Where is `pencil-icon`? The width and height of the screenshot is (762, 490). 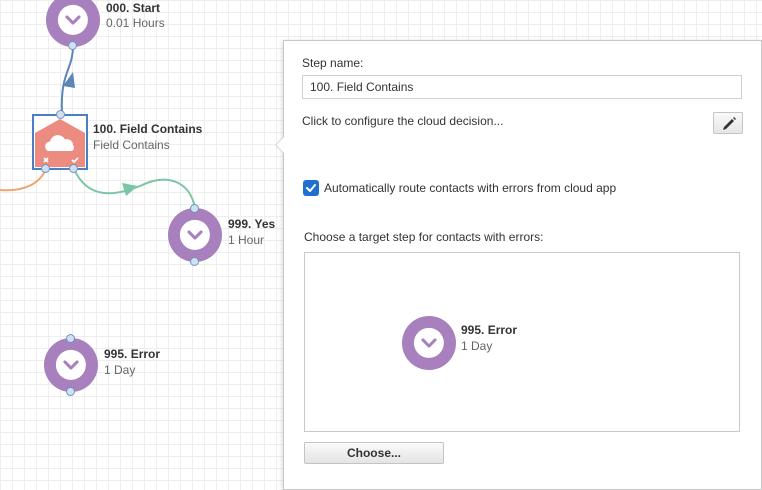
pencil-icon is located at coordinates (729, 123).